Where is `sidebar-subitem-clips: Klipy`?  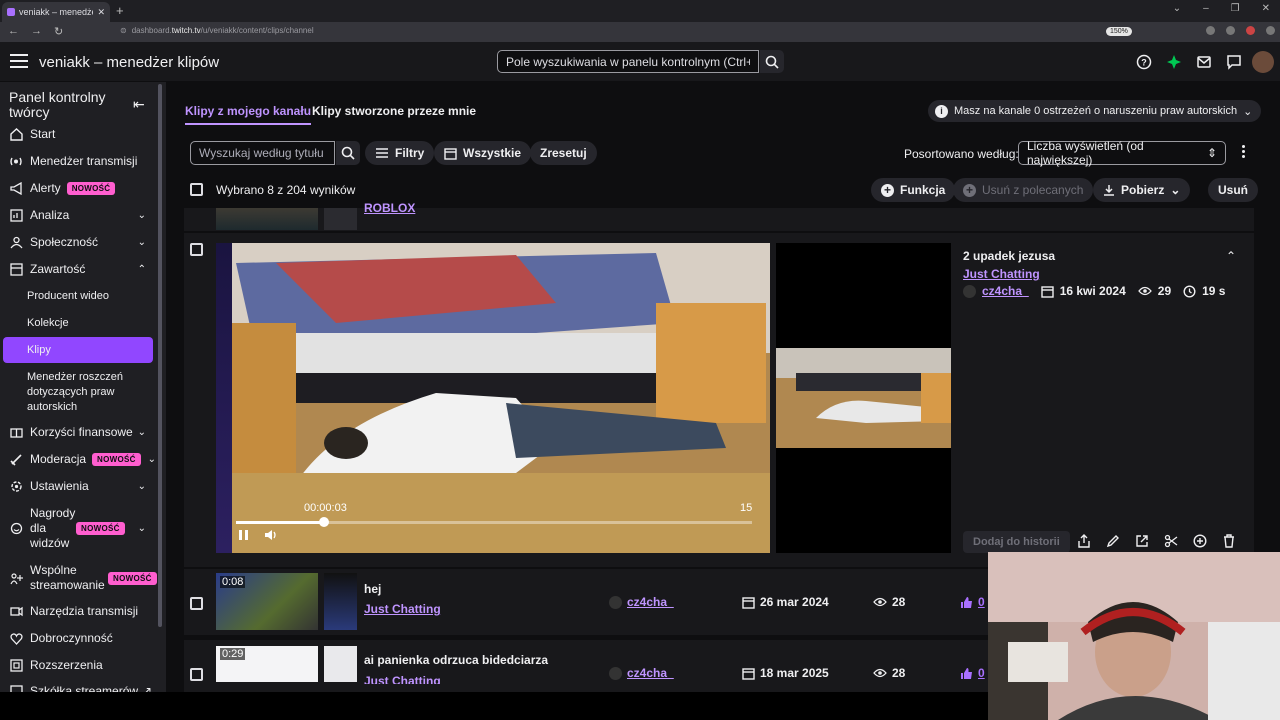
sidebar-subitem-clips: Klipy is located at coordinates (39, 350).